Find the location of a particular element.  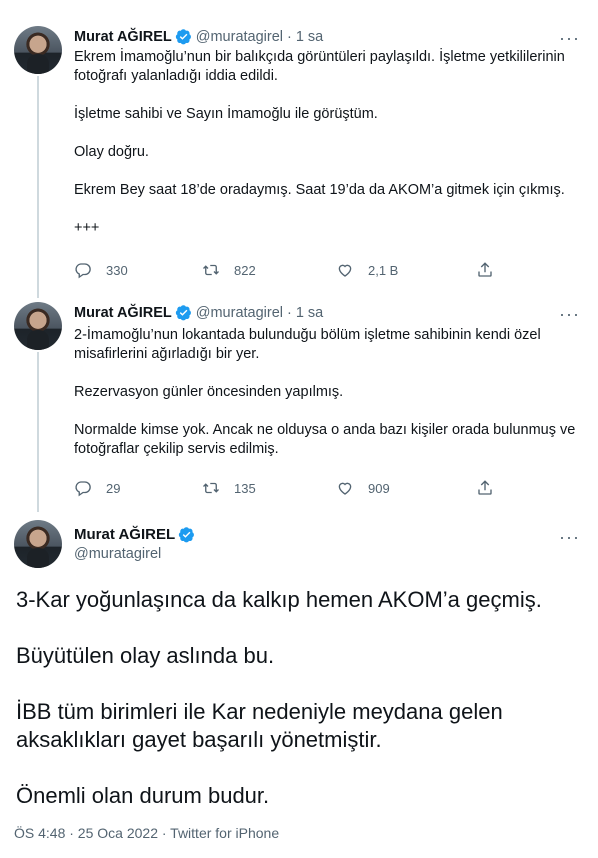

retweet-button: 822 is located at coordinates (269, 270).